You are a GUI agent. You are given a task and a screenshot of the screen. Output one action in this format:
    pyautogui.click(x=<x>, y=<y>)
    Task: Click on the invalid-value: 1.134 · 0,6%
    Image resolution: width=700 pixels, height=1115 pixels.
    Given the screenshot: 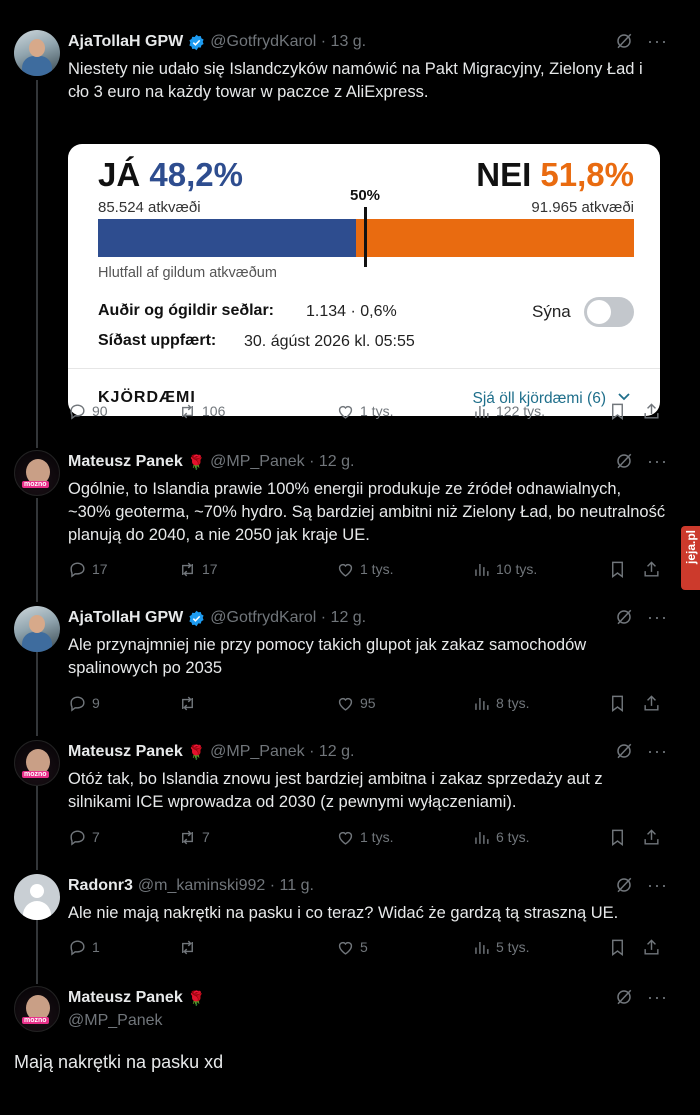 What is the action you would take?
    pyautogui.click(x=351, y=311)
    